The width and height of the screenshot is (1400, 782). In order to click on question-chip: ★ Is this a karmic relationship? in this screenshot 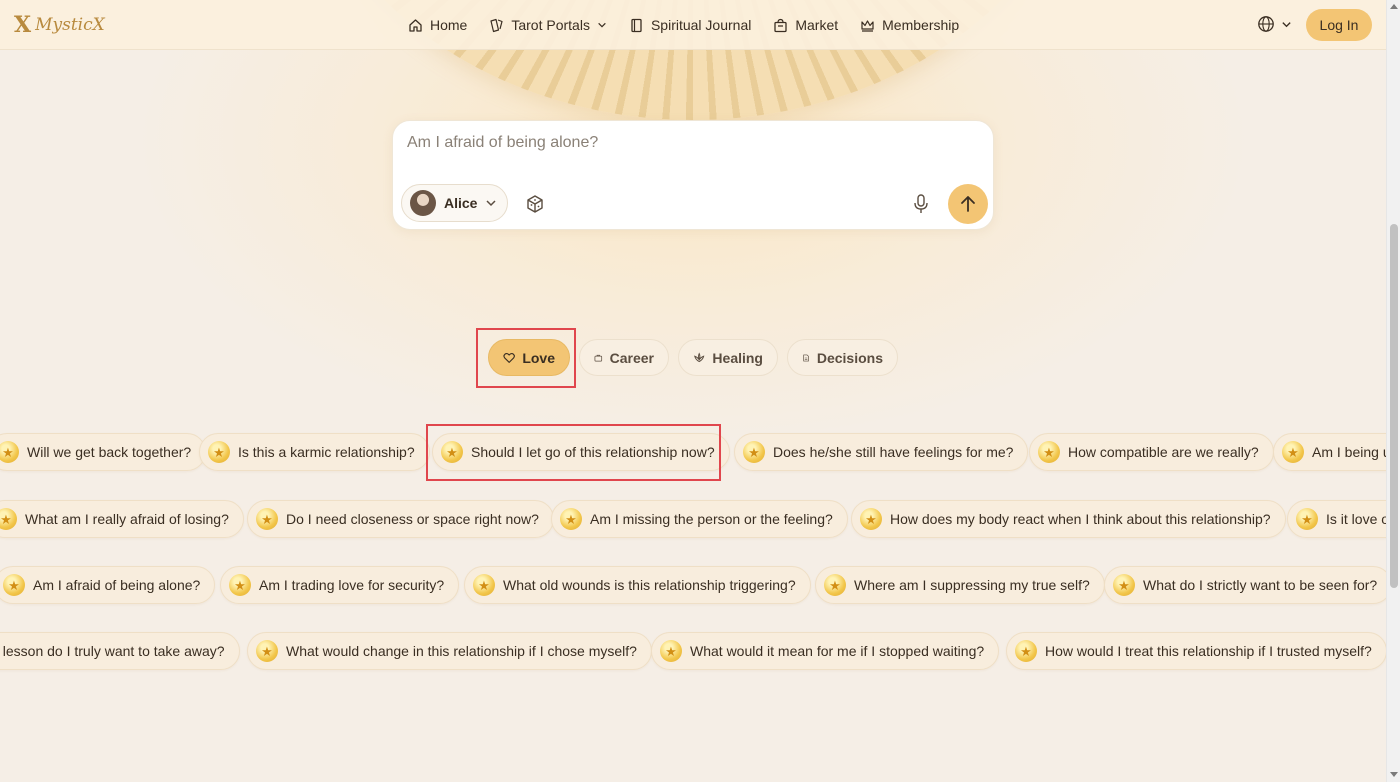, I will do `click(314, 452)`.